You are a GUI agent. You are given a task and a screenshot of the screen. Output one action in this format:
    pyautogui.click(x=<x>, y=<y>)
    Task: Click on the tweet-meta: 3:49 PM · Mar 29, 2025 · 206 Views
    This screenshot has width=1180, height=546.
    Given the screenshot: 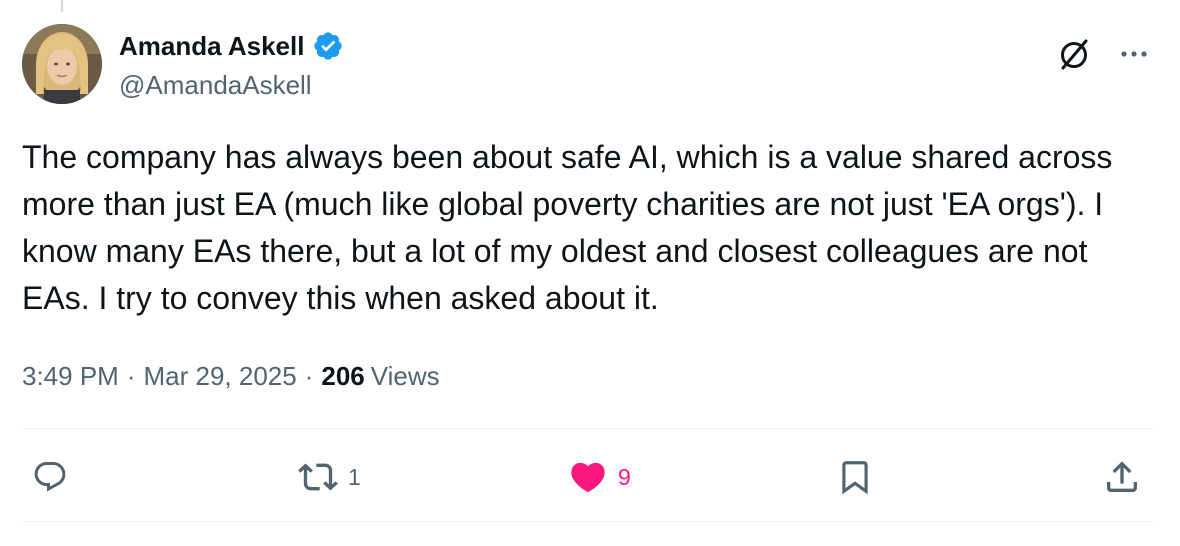 What is the action you would take?
    pyautogui.click(x=231, y=376)
    